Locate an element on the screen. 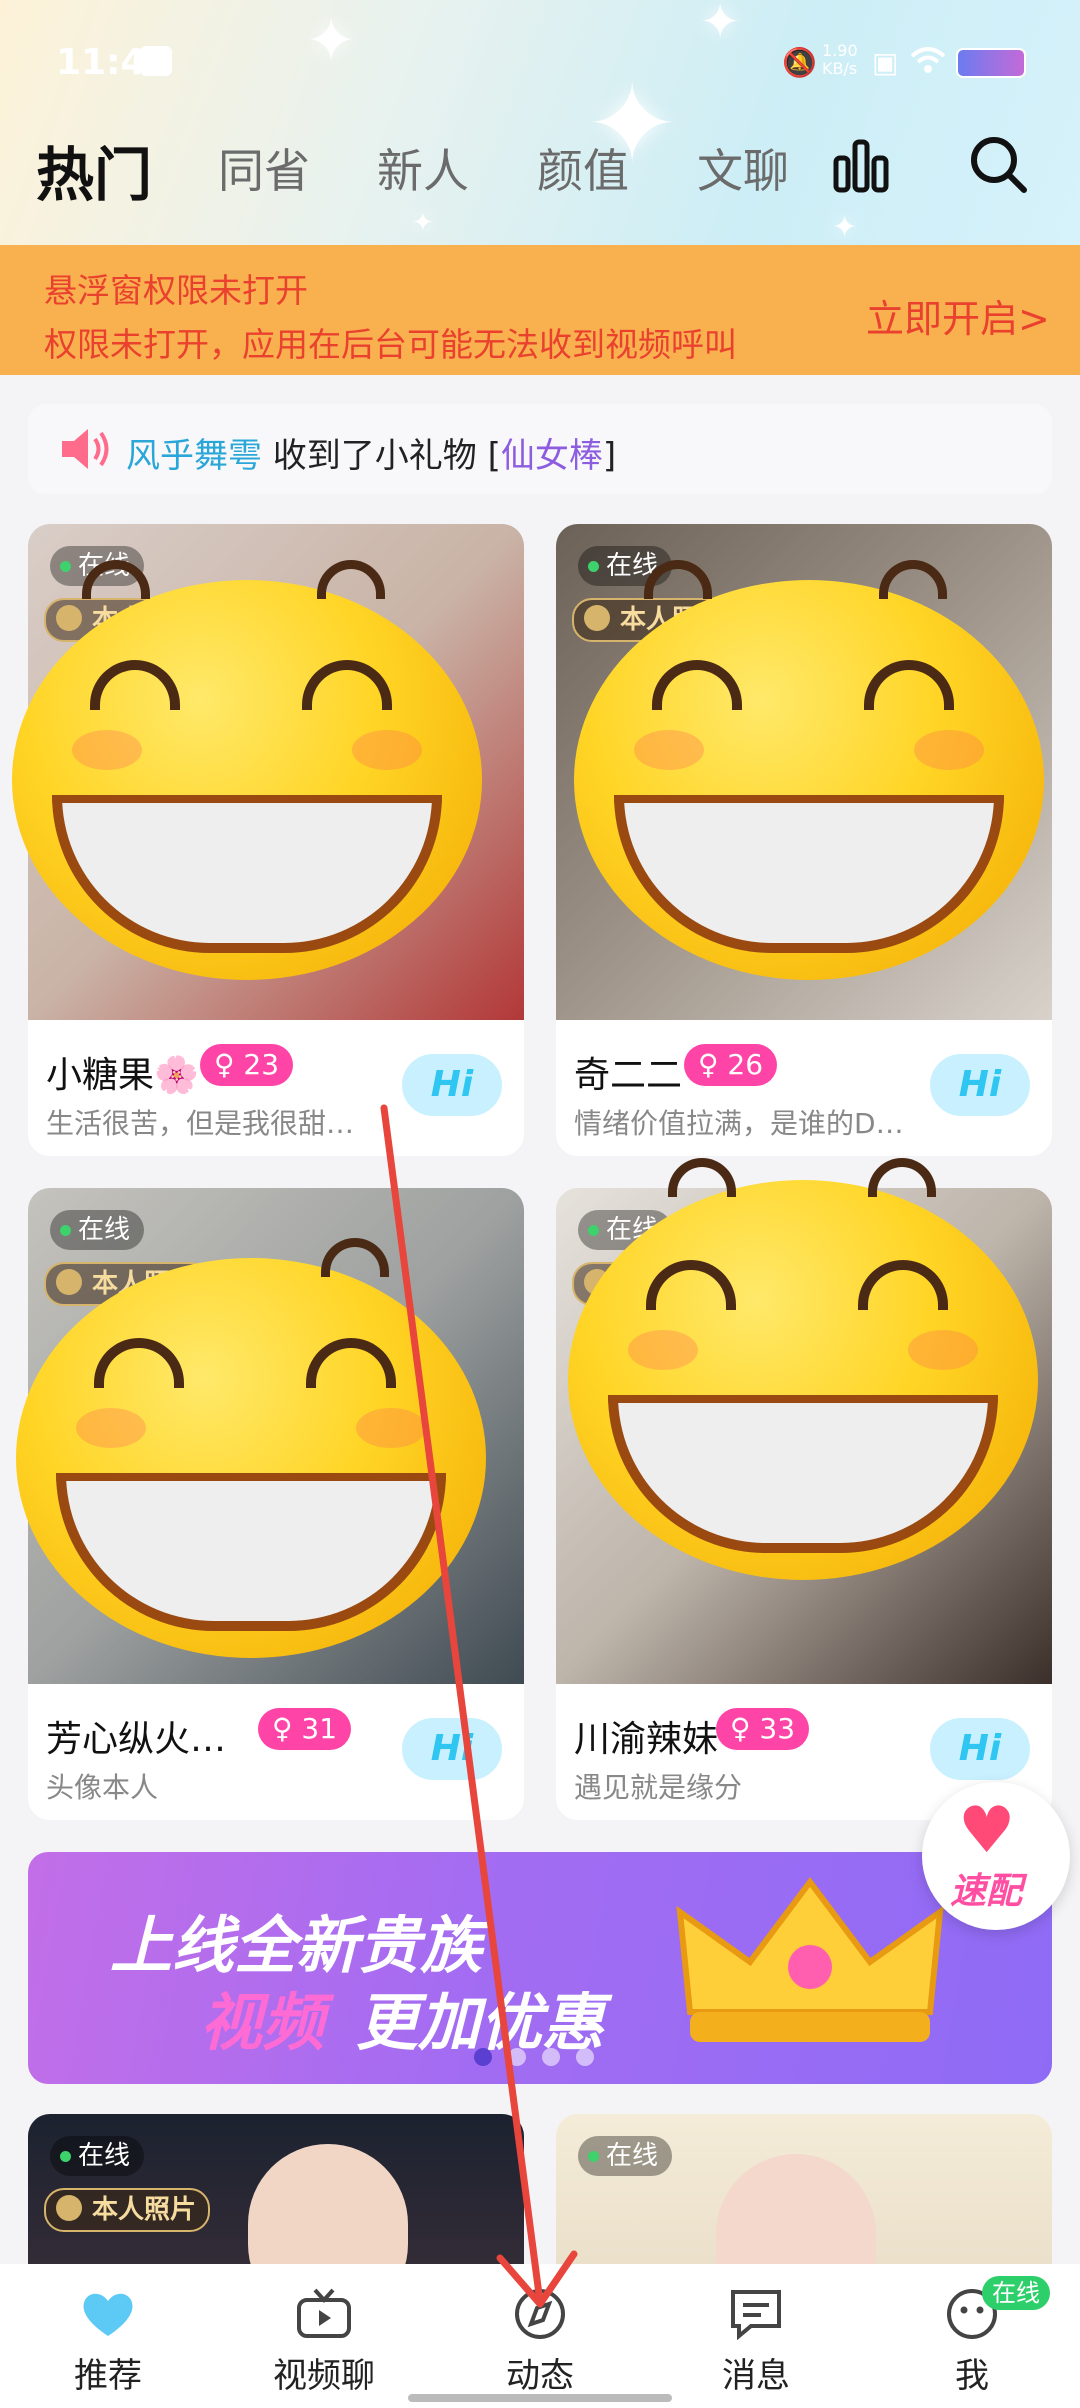 This screenshot has width=1080, height=2408. sim-icon: ▣ is located at coordinates (885, 62).